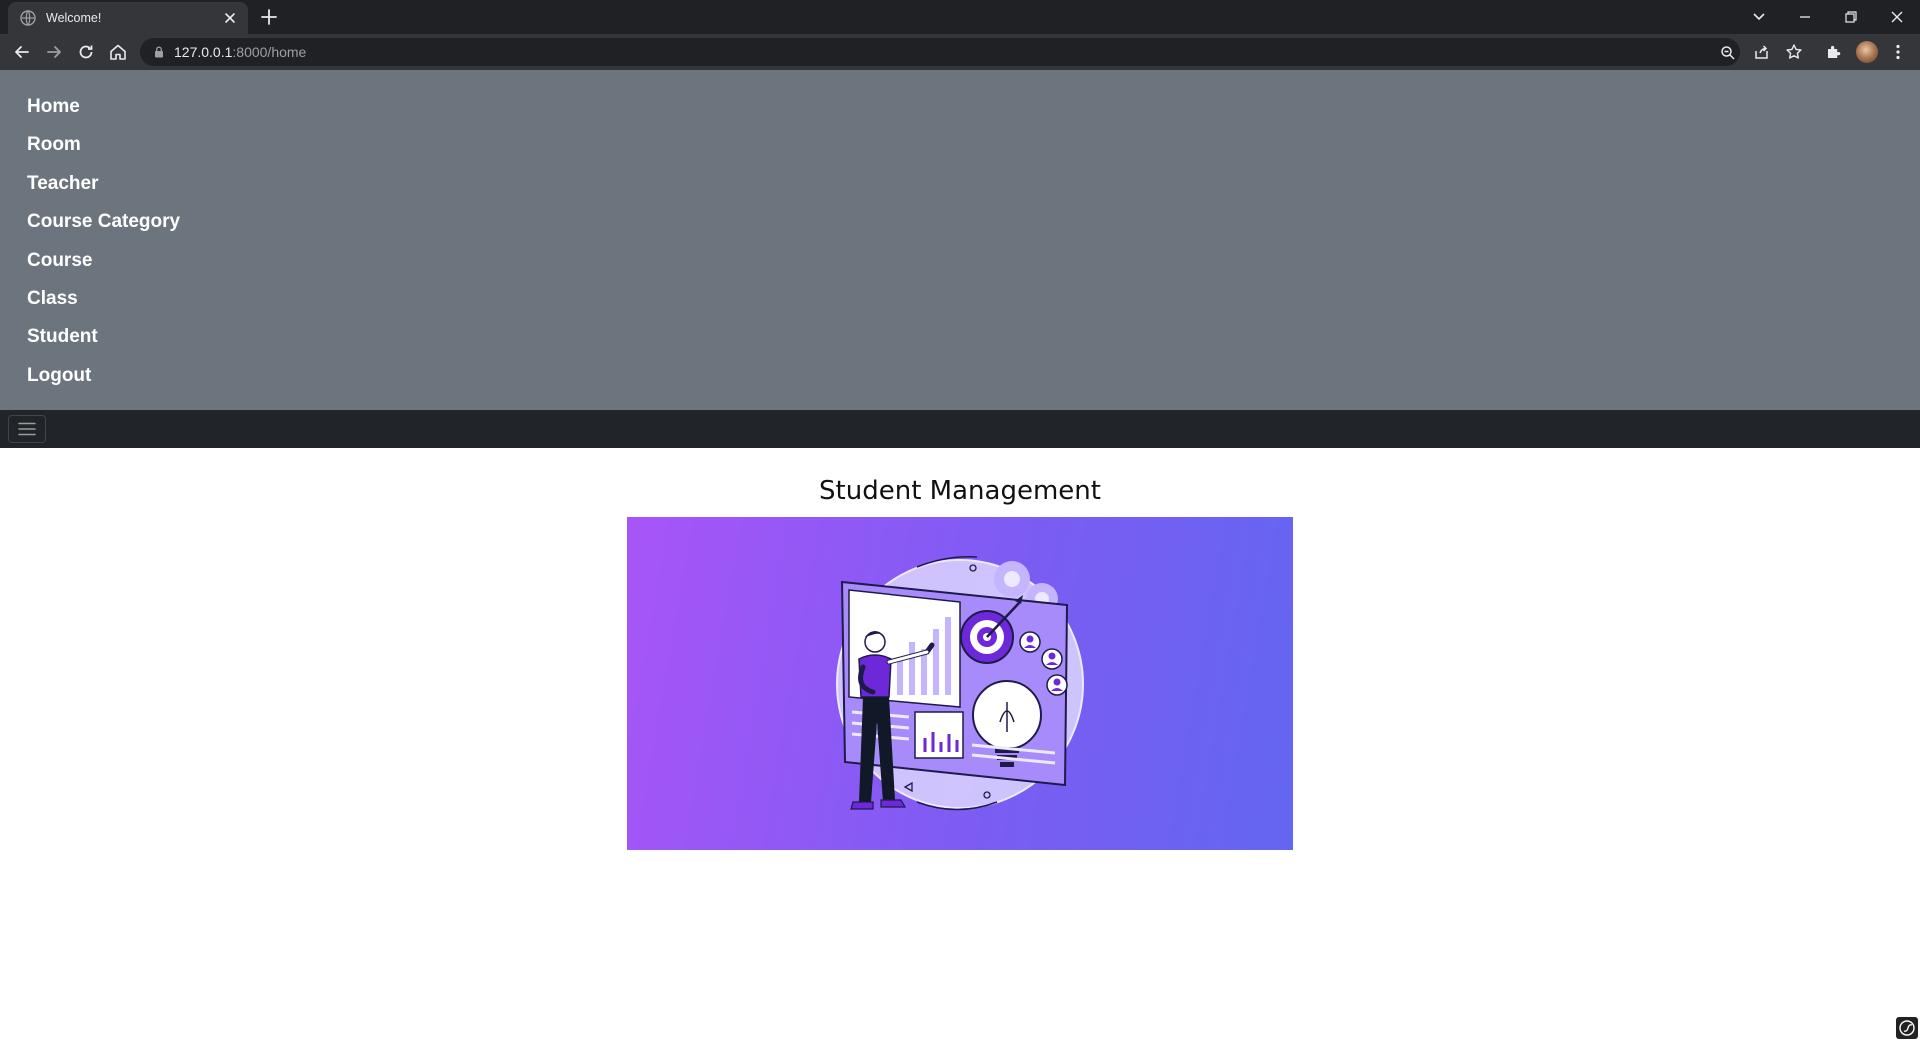 The width and height of the screenshot is (1920, 1040). Describe the element at coordinates (940, 52) in the screenshot. I see `address-bar: 127.0.0.1:8000/home` at that location.